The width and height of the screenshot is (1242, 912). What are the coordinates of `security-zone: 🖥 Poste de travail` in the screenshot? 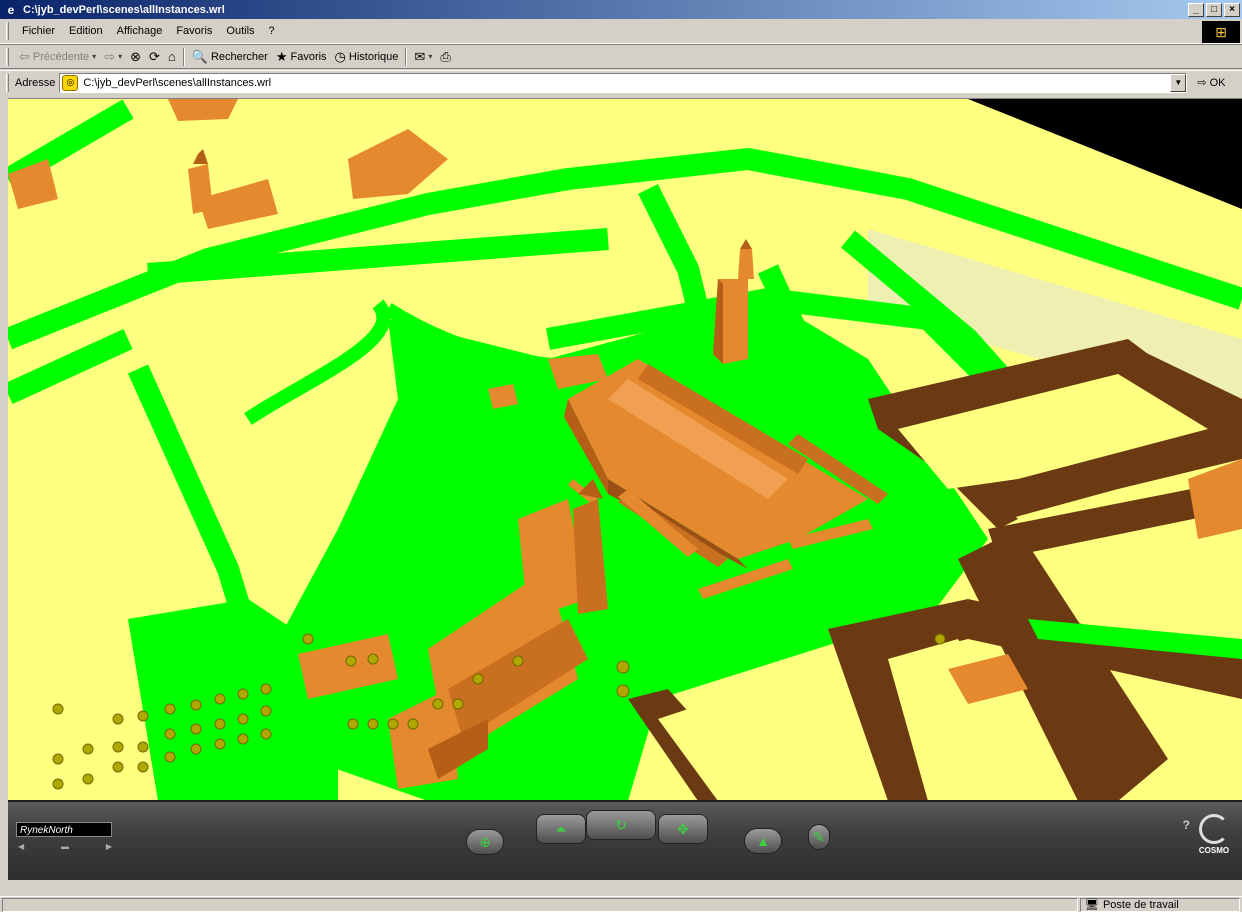 It's located at (1160, 904).